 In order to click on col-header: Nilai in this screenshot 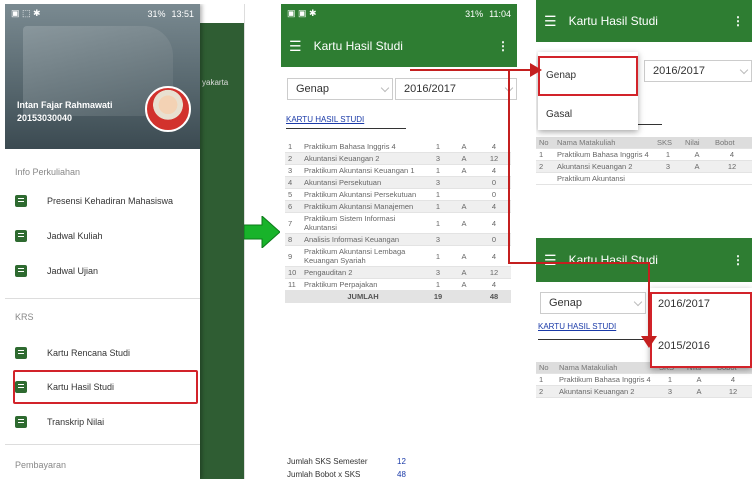, I will do `click(697, 143)`.